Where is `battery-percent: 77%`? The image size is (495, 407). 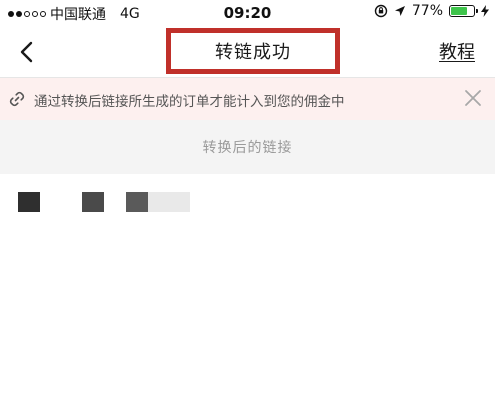 battery-percent: 77% is located at coordinates (427, 11).